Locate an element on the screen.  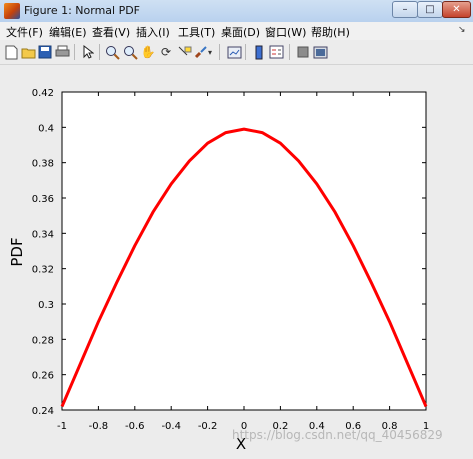
insert-colorbar-icon is located at coordinates (259, 52).